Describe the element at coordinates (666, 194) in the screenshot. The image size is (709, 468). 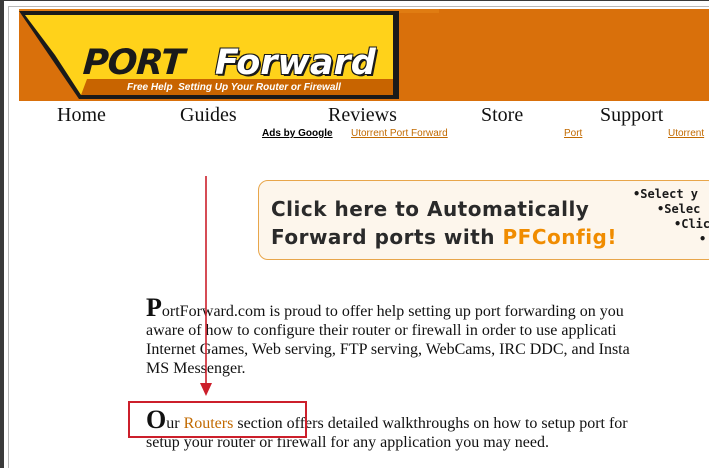
I see `promo-bullet: •Select y` at that location.